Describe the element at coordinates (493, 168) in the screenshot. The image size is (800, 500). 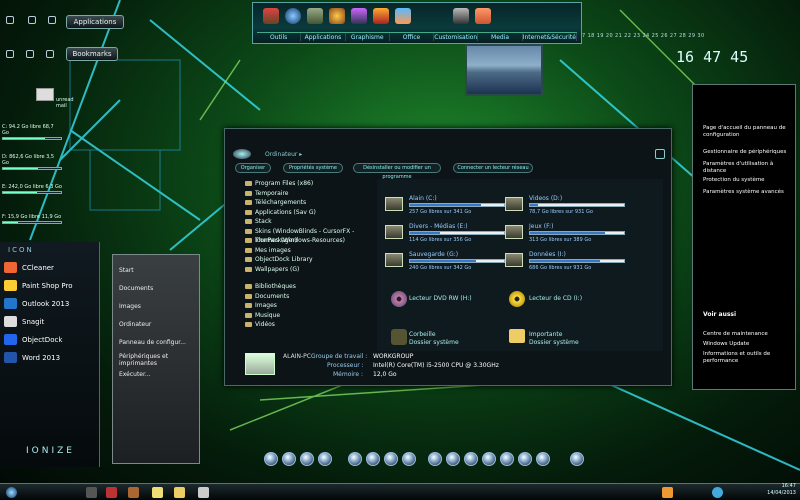
I see `map-drive-button: Connecter un lecteur réseau` at that location.